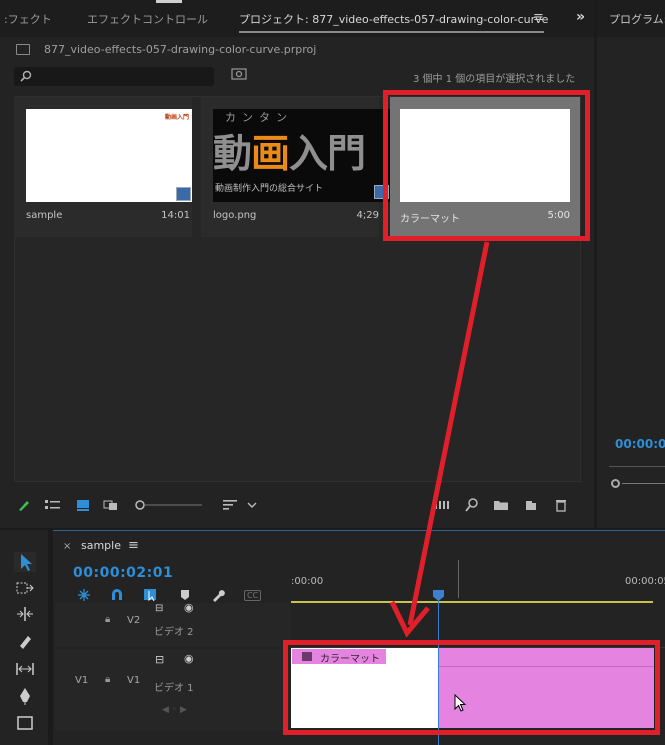 This screenshot has width=665, height=745. What do you see at coordinates (28, 19) in the screenshot?
I see `tab-effects: :フェクト` at bounding box center [28, 19].